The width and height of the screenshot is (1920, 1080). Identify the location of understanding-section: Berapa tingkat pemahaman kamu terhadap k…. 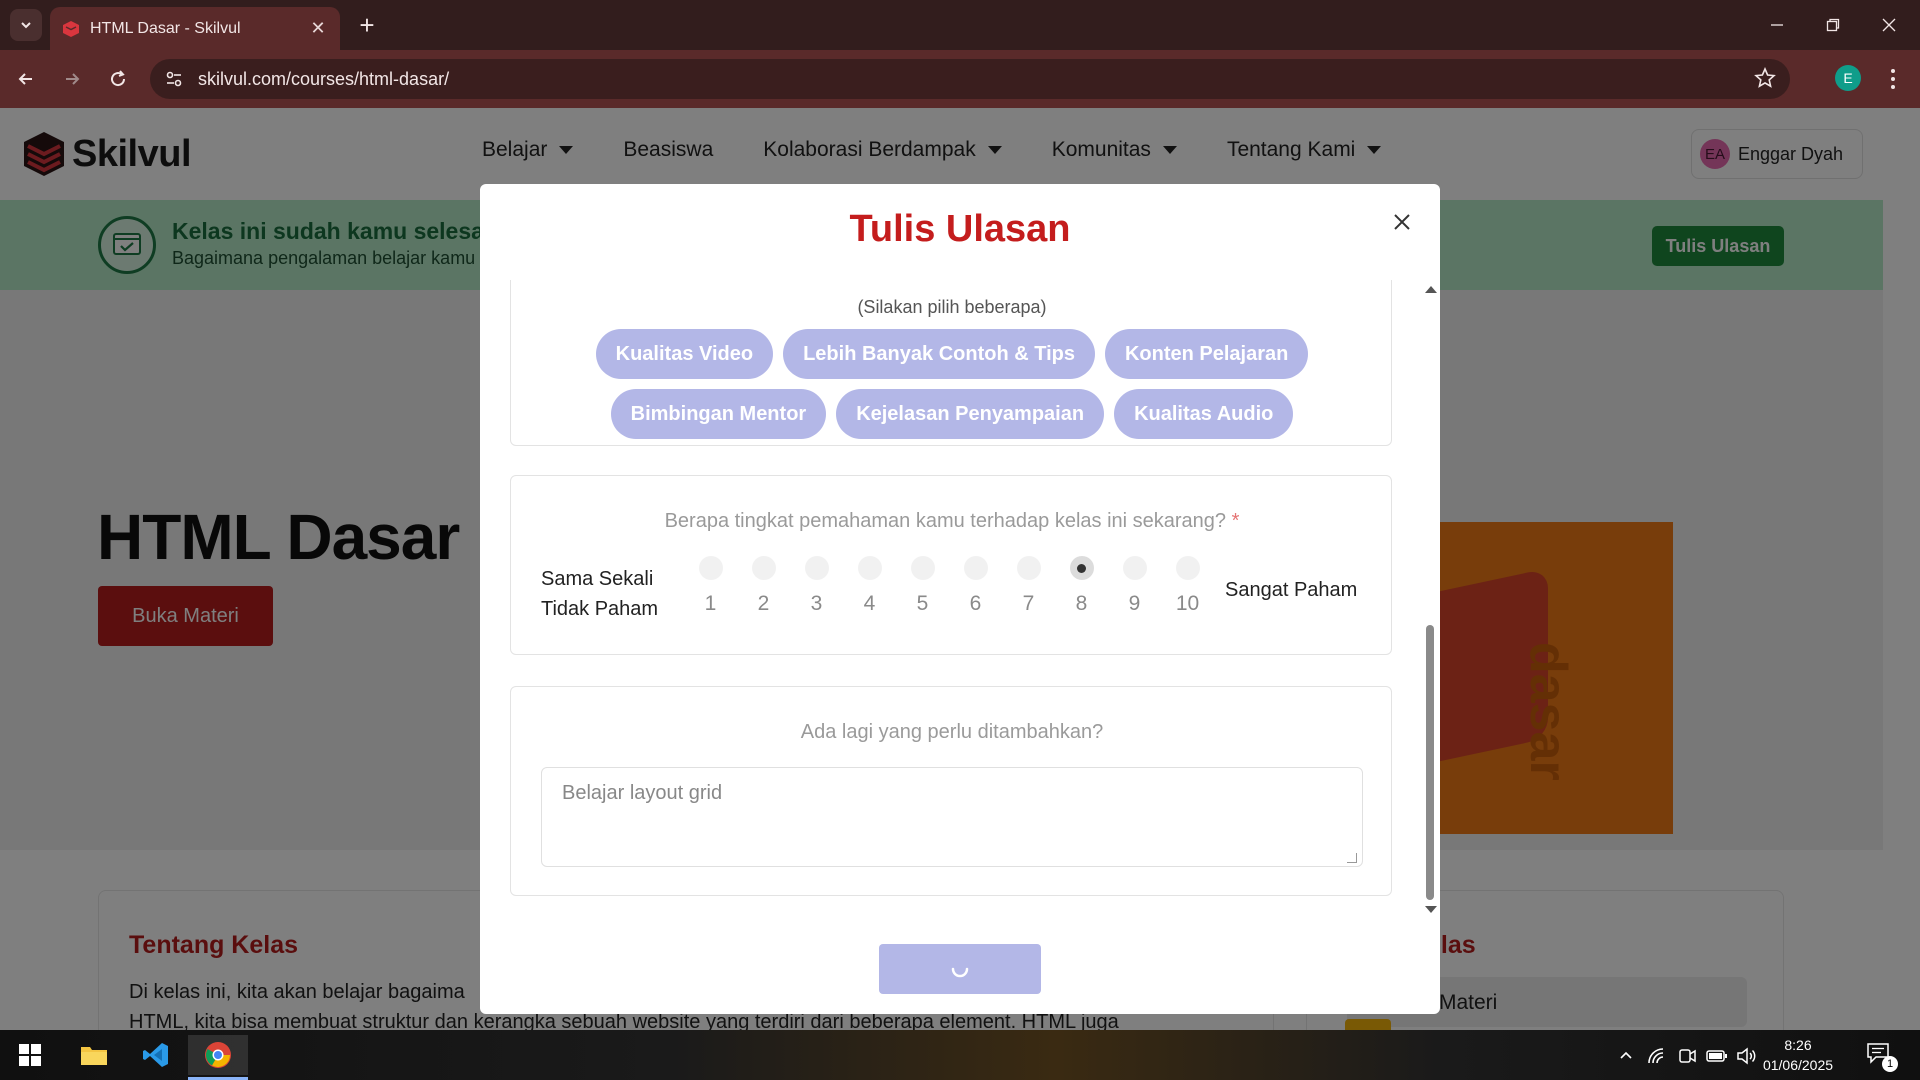
(951, 565).